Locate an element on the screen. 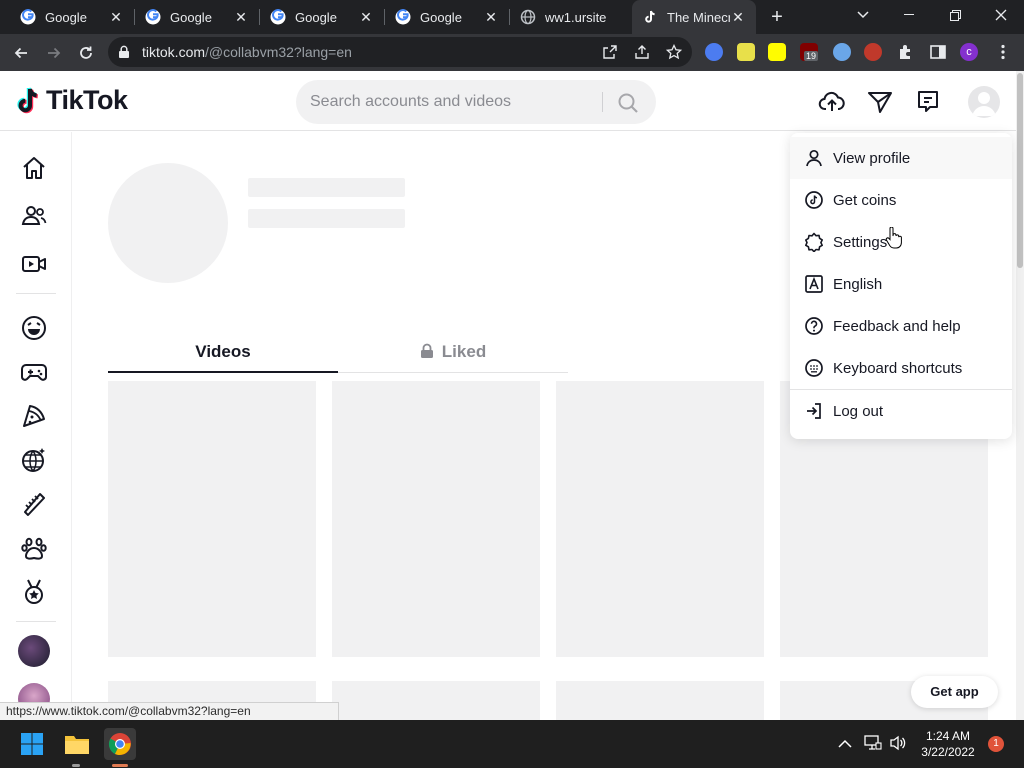 This screenshot has height=768, width=1024. notification-badge: 1 is located at coordinates (996, 744).